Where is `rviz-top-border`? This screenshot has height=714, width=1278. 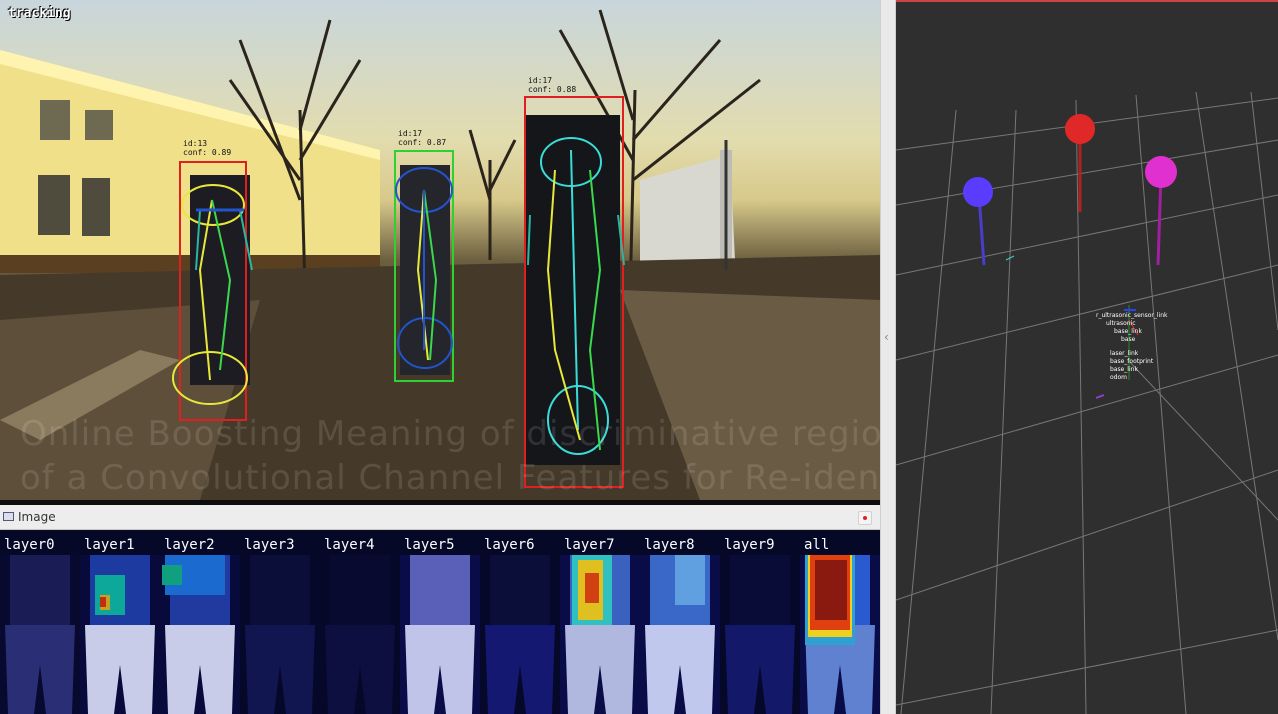 rviz-top-border is located at coordinates (1087, 1).